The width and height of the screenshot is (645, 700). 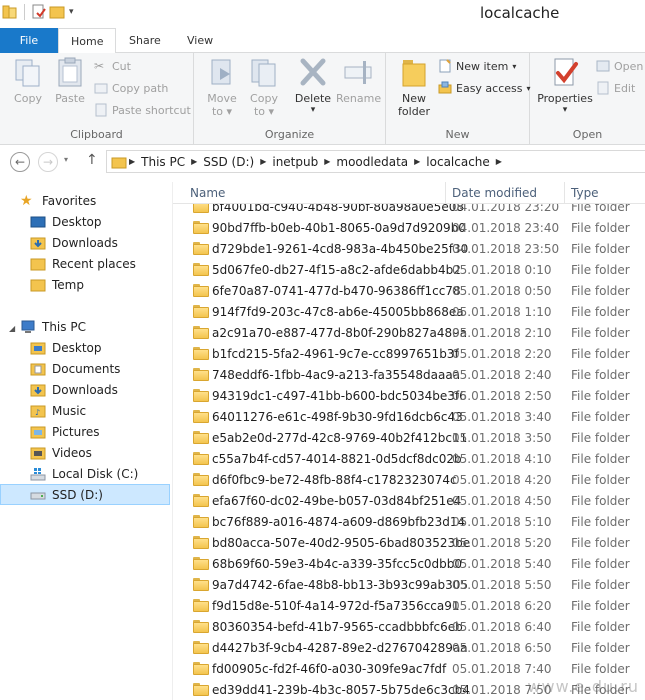 What do you see at coordinates (222, 87) in the screenshot?
I see `move-to-button: Move to ▾` at bounding box center [222, 87].